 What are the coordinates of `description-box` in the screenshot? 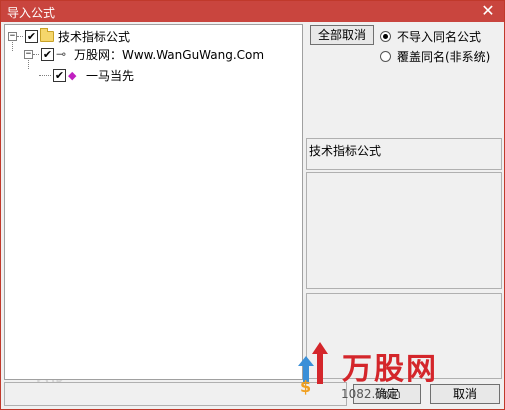 It's located at (404, 230).